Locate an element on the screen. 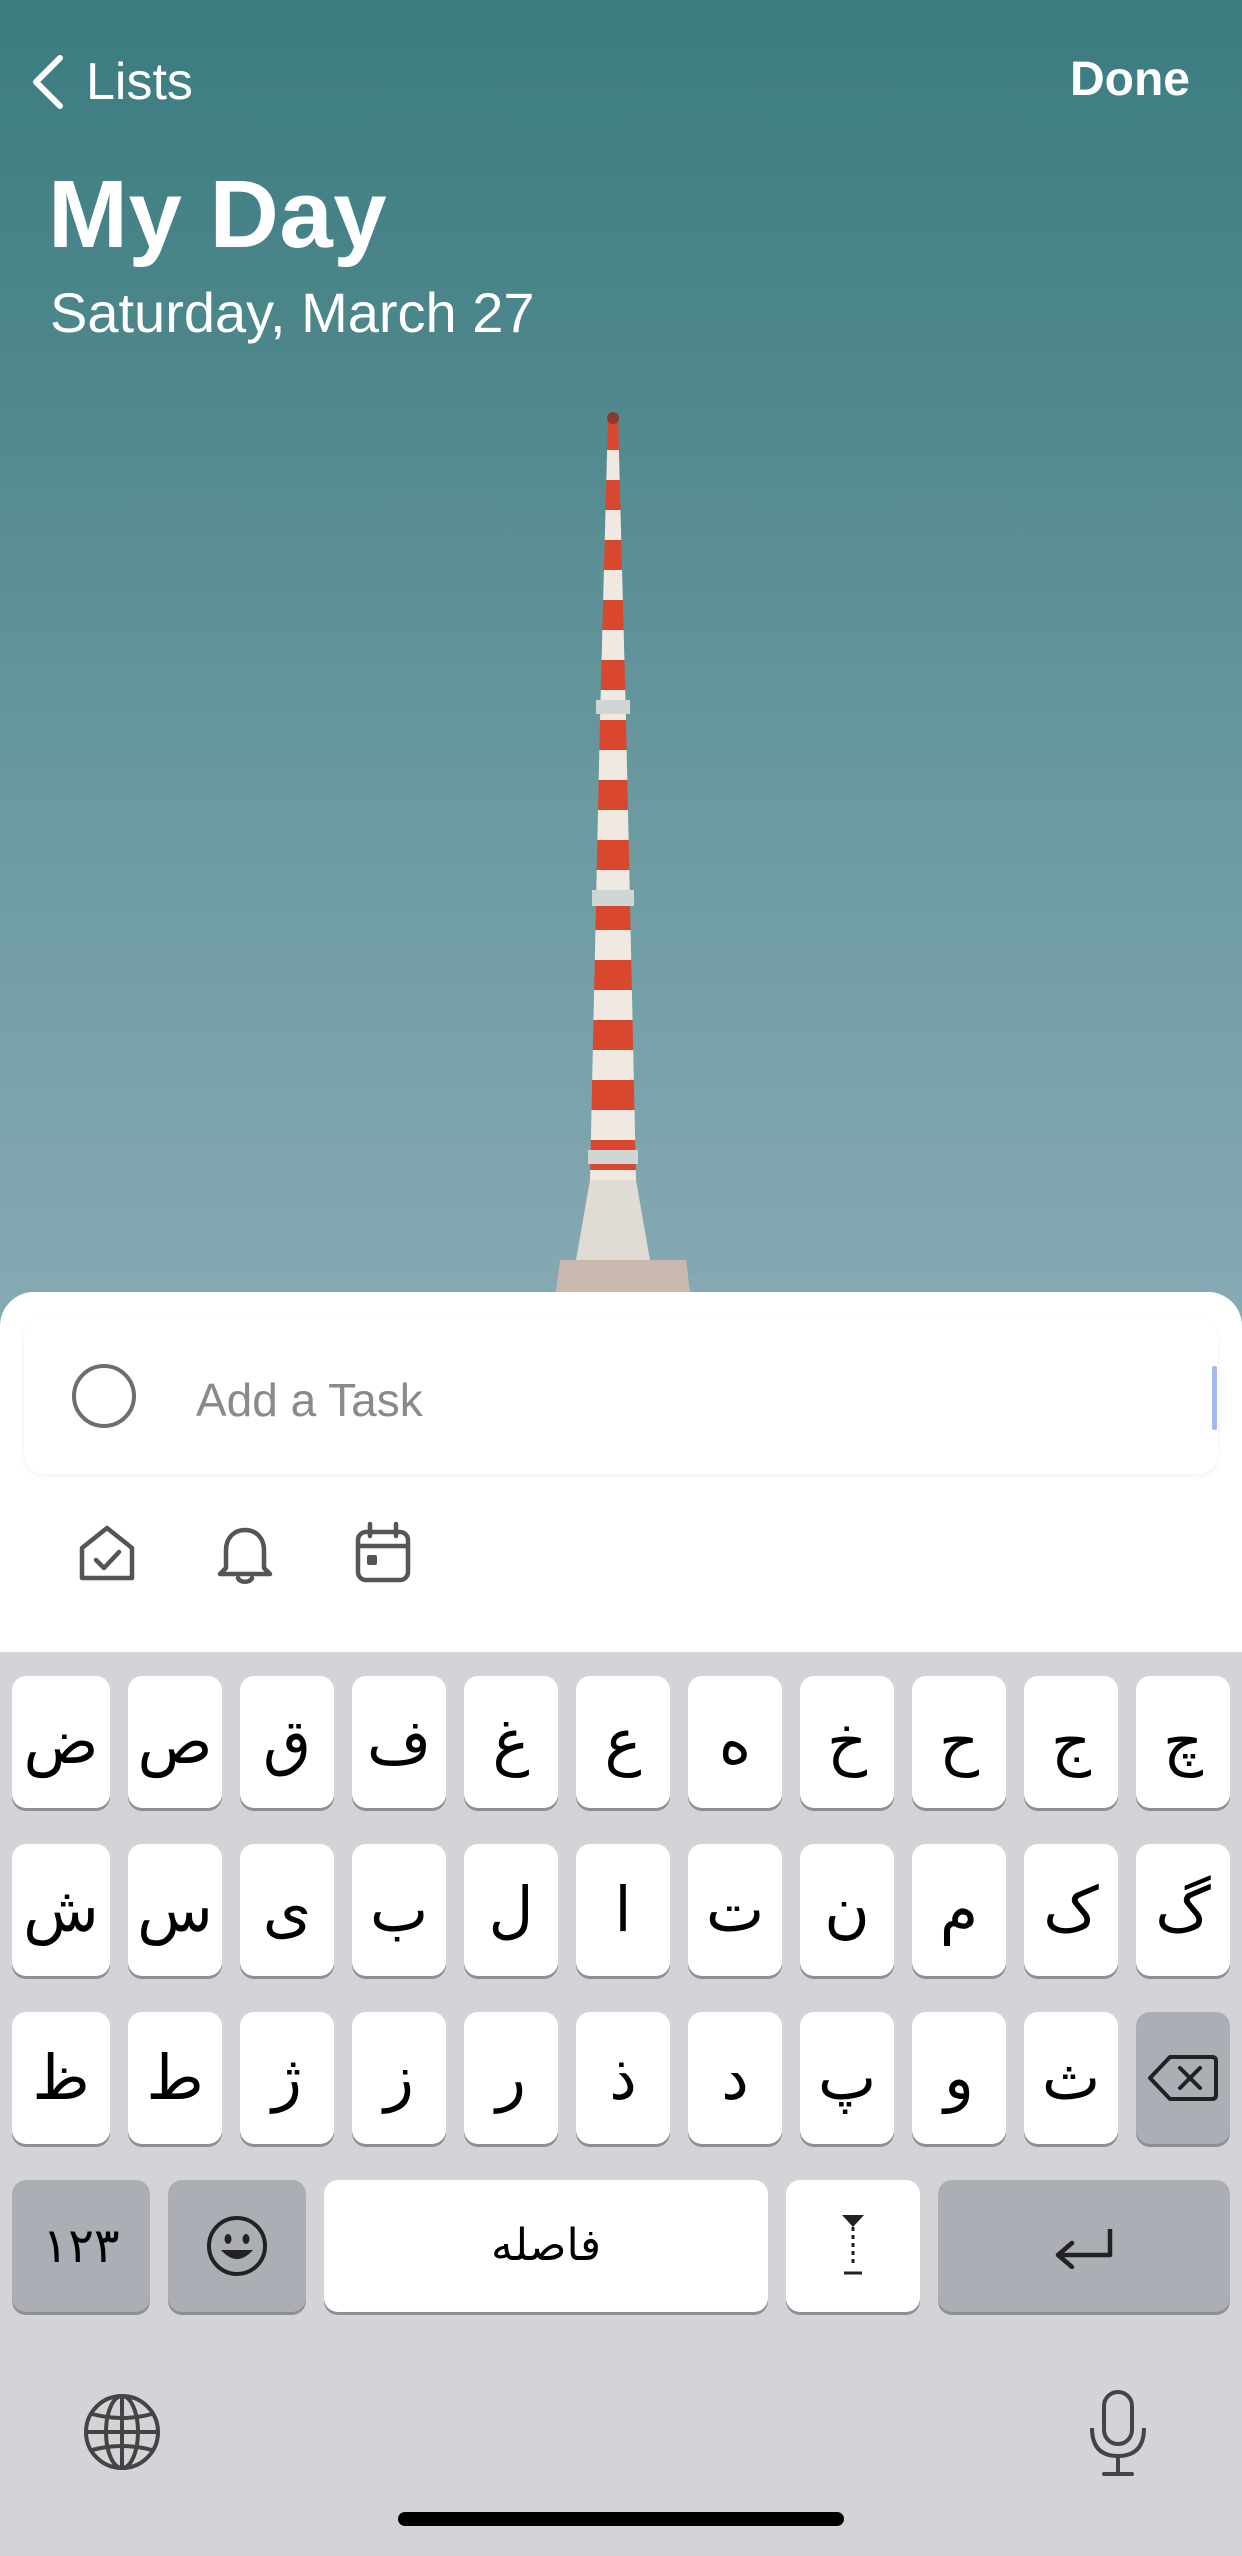 This screenshot has width=1242, height=2556. key-label: ز is located at coordinates (399, 2077).